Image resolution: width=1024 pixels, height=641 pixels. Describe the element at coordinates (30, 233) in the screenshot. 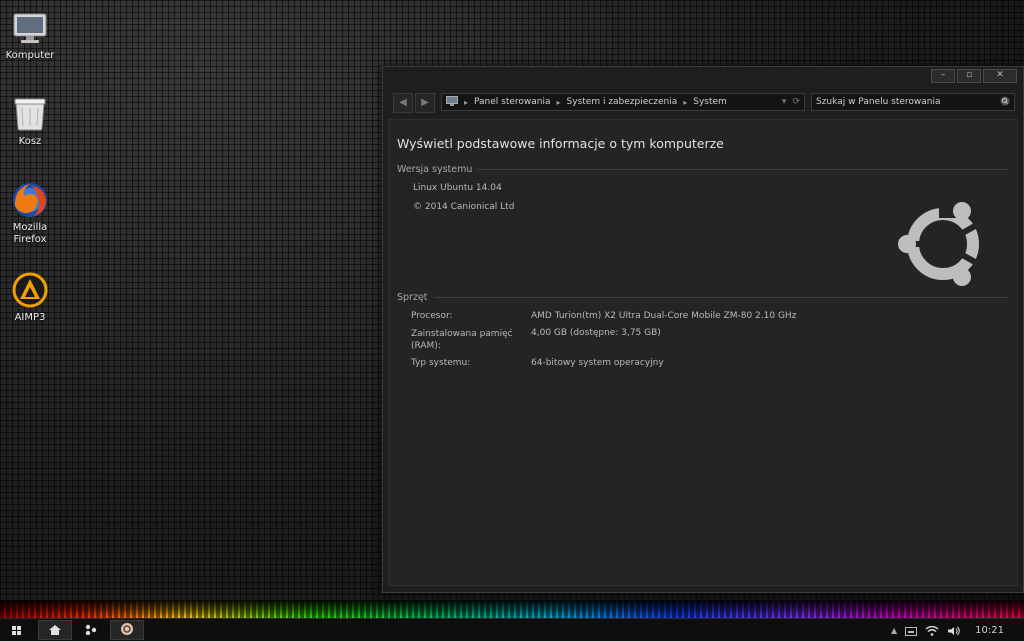

I see `desktop-icon-label: Mozilla Firefox` at that location.